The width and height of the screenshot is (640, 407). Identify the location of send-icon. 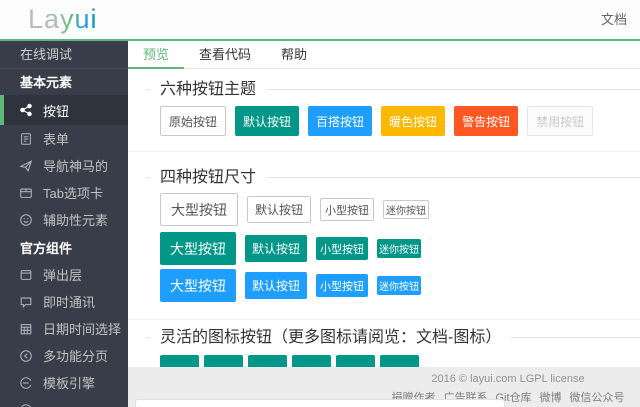
(26, 166).